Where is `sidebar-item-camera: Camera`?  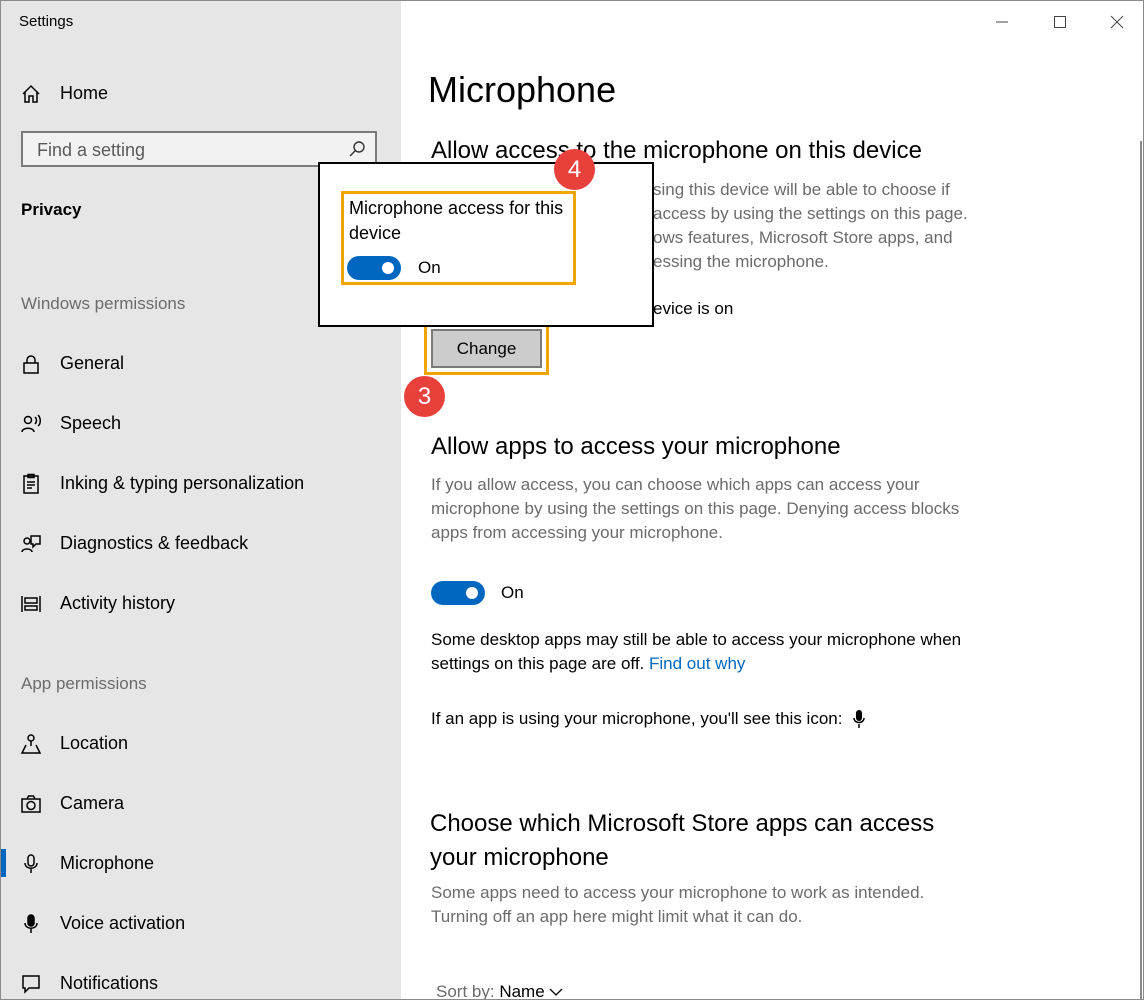
sidebar-item-camera: Camera is located at coordinates (201, 803).